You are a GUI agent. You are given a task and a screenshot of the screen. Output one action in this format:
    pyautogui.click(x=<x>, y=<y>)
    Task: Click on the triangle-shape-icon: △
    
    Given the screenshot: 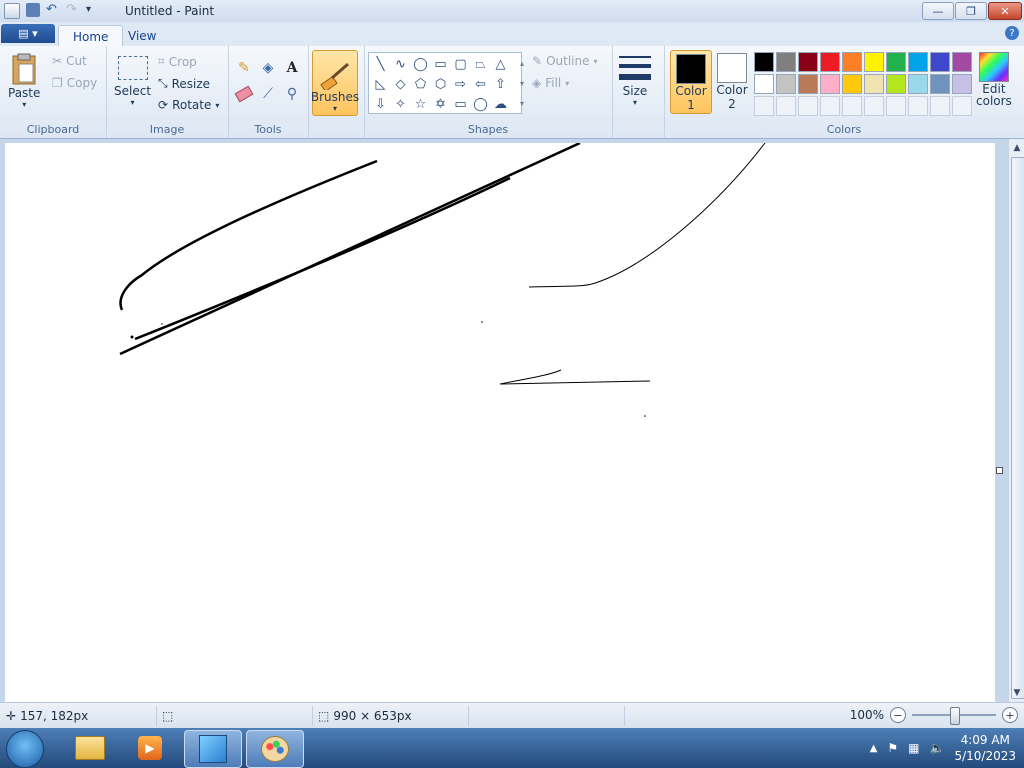 What is the action you would take?
    pyautogui.click(x=500, y=64)
    